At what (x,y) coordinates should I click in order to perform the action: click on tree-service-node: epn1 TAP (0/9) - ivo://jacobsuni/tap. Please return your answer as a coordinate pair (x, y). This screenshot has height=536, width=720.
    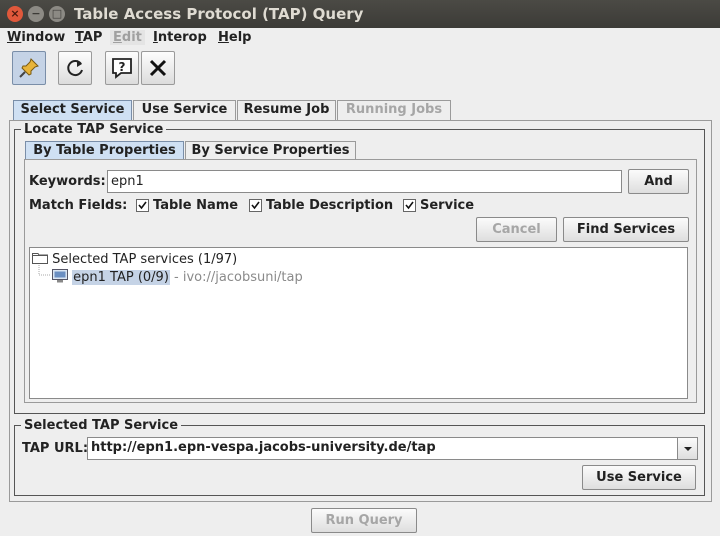
    Looking at the image, I should click on (177, 277).